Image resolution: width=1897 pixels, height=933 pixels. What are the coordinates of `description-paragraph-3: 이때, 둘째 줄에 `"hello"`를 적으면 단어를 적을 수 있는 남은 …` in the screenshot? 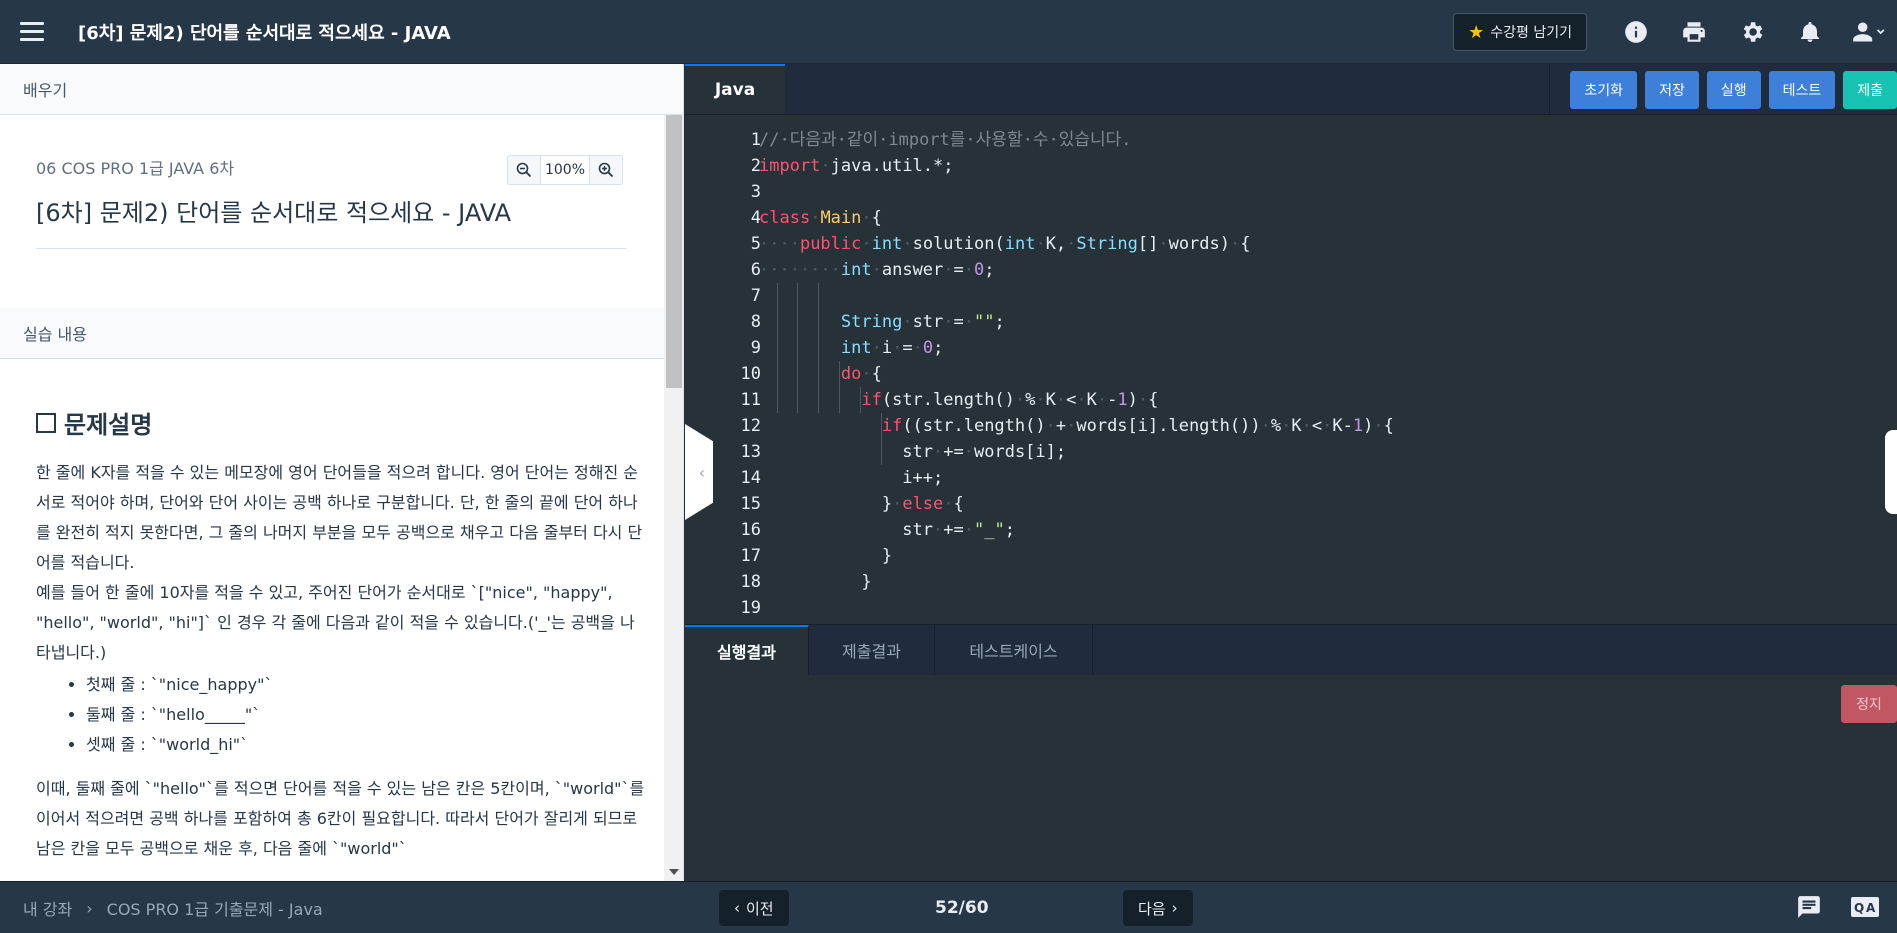 It's located at (340, 818).